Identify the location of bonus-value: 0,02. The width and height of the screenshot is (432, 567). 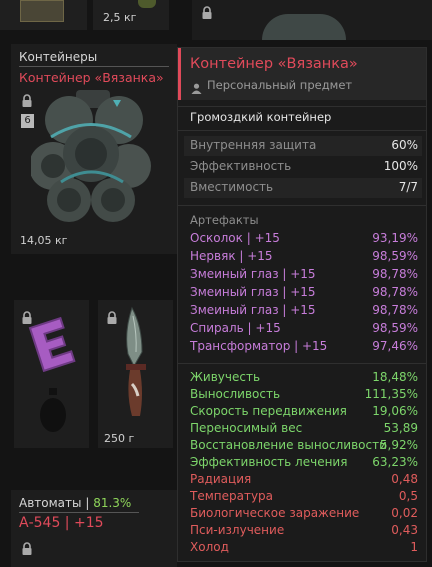
(404, 513).